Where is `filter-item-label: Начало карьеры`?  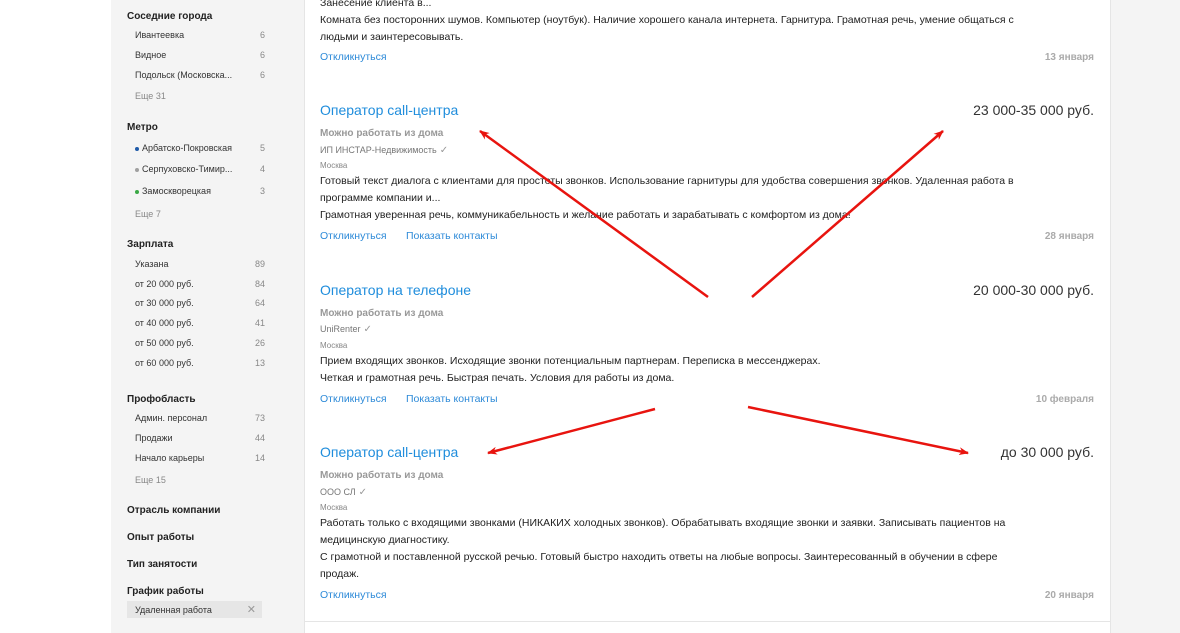
filter-item-label: Начало карьеры is located at coordinates (170, 458).